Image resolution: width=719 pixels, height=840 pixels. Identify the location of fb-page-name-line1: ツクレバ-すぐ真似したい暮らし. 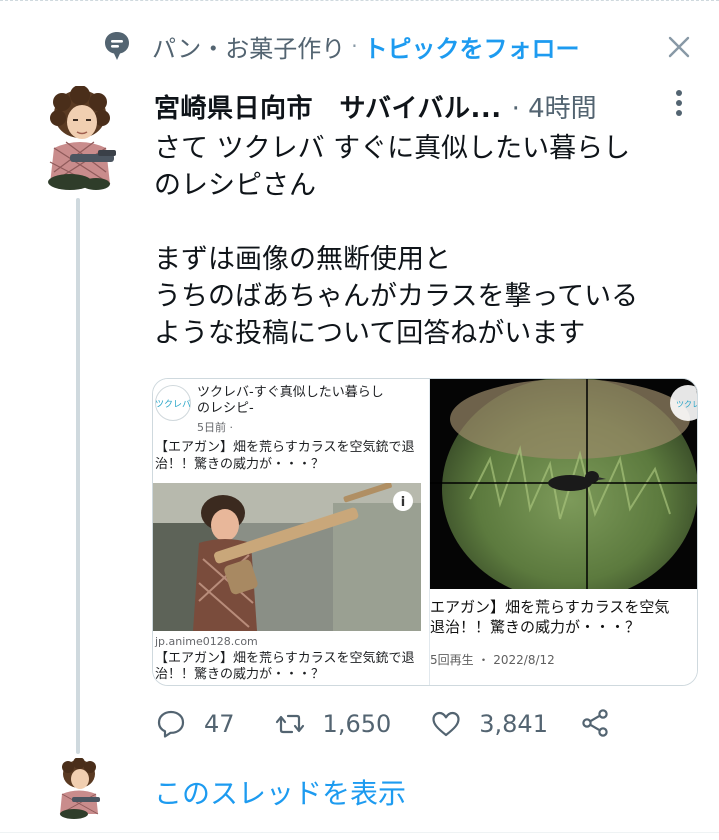
(290, 392).